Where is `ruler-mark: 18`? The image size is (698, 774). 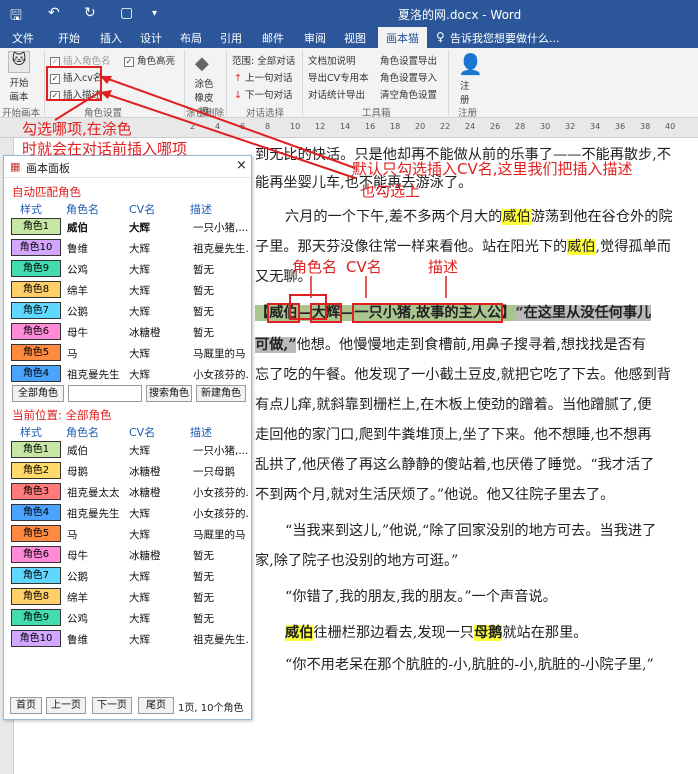 ruler-mark: 18 is located at coordinates (395, 126).